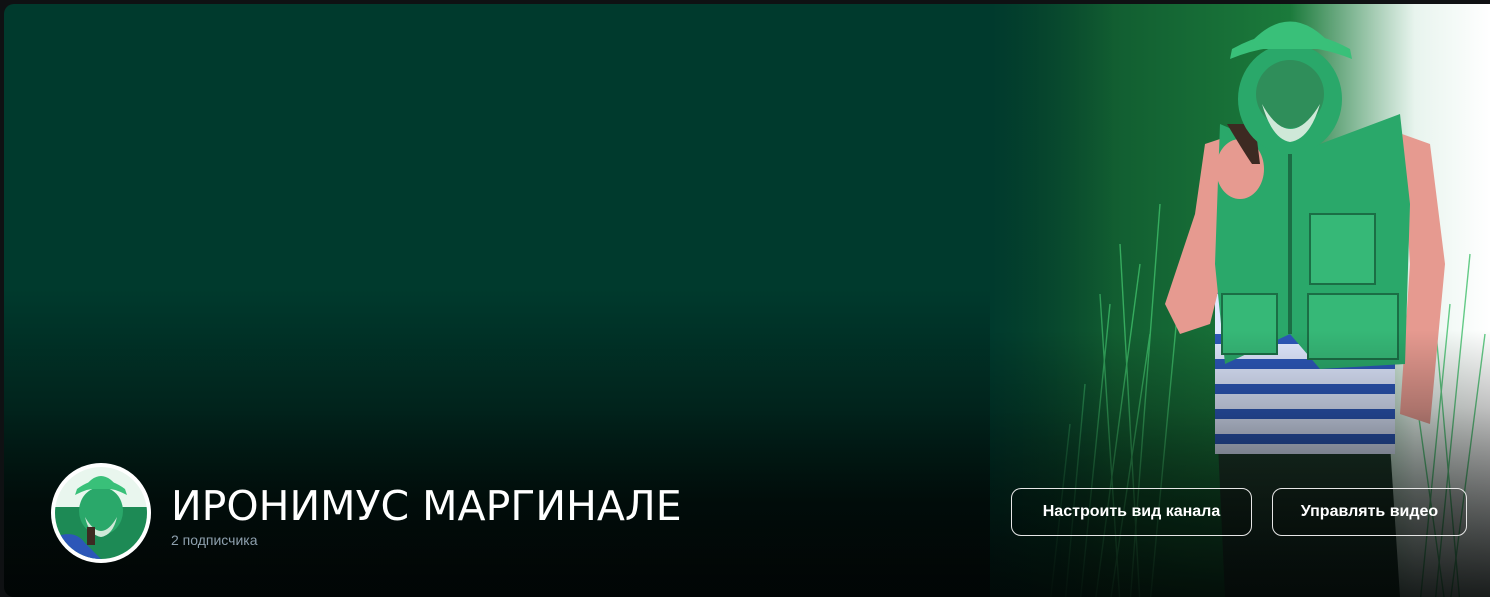 The image size is (1490, 597). What do you see at coordinates (1369, 512) in the screenshot?
I see `manage-videos-button: Управлять видео` at bounding box center [1369, 512].